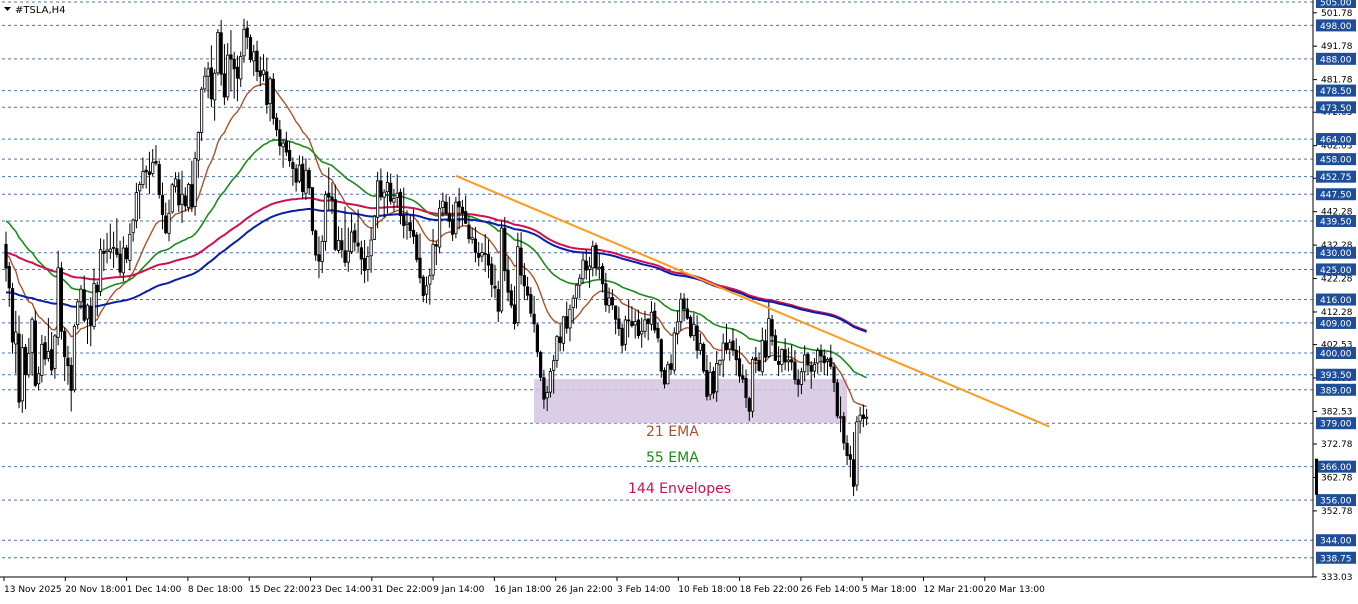 The image size is (1358, 604). Describe the element at coordinates (1337, 81) in the screenshot. I see `y-tick-label: 481.78` at that location.